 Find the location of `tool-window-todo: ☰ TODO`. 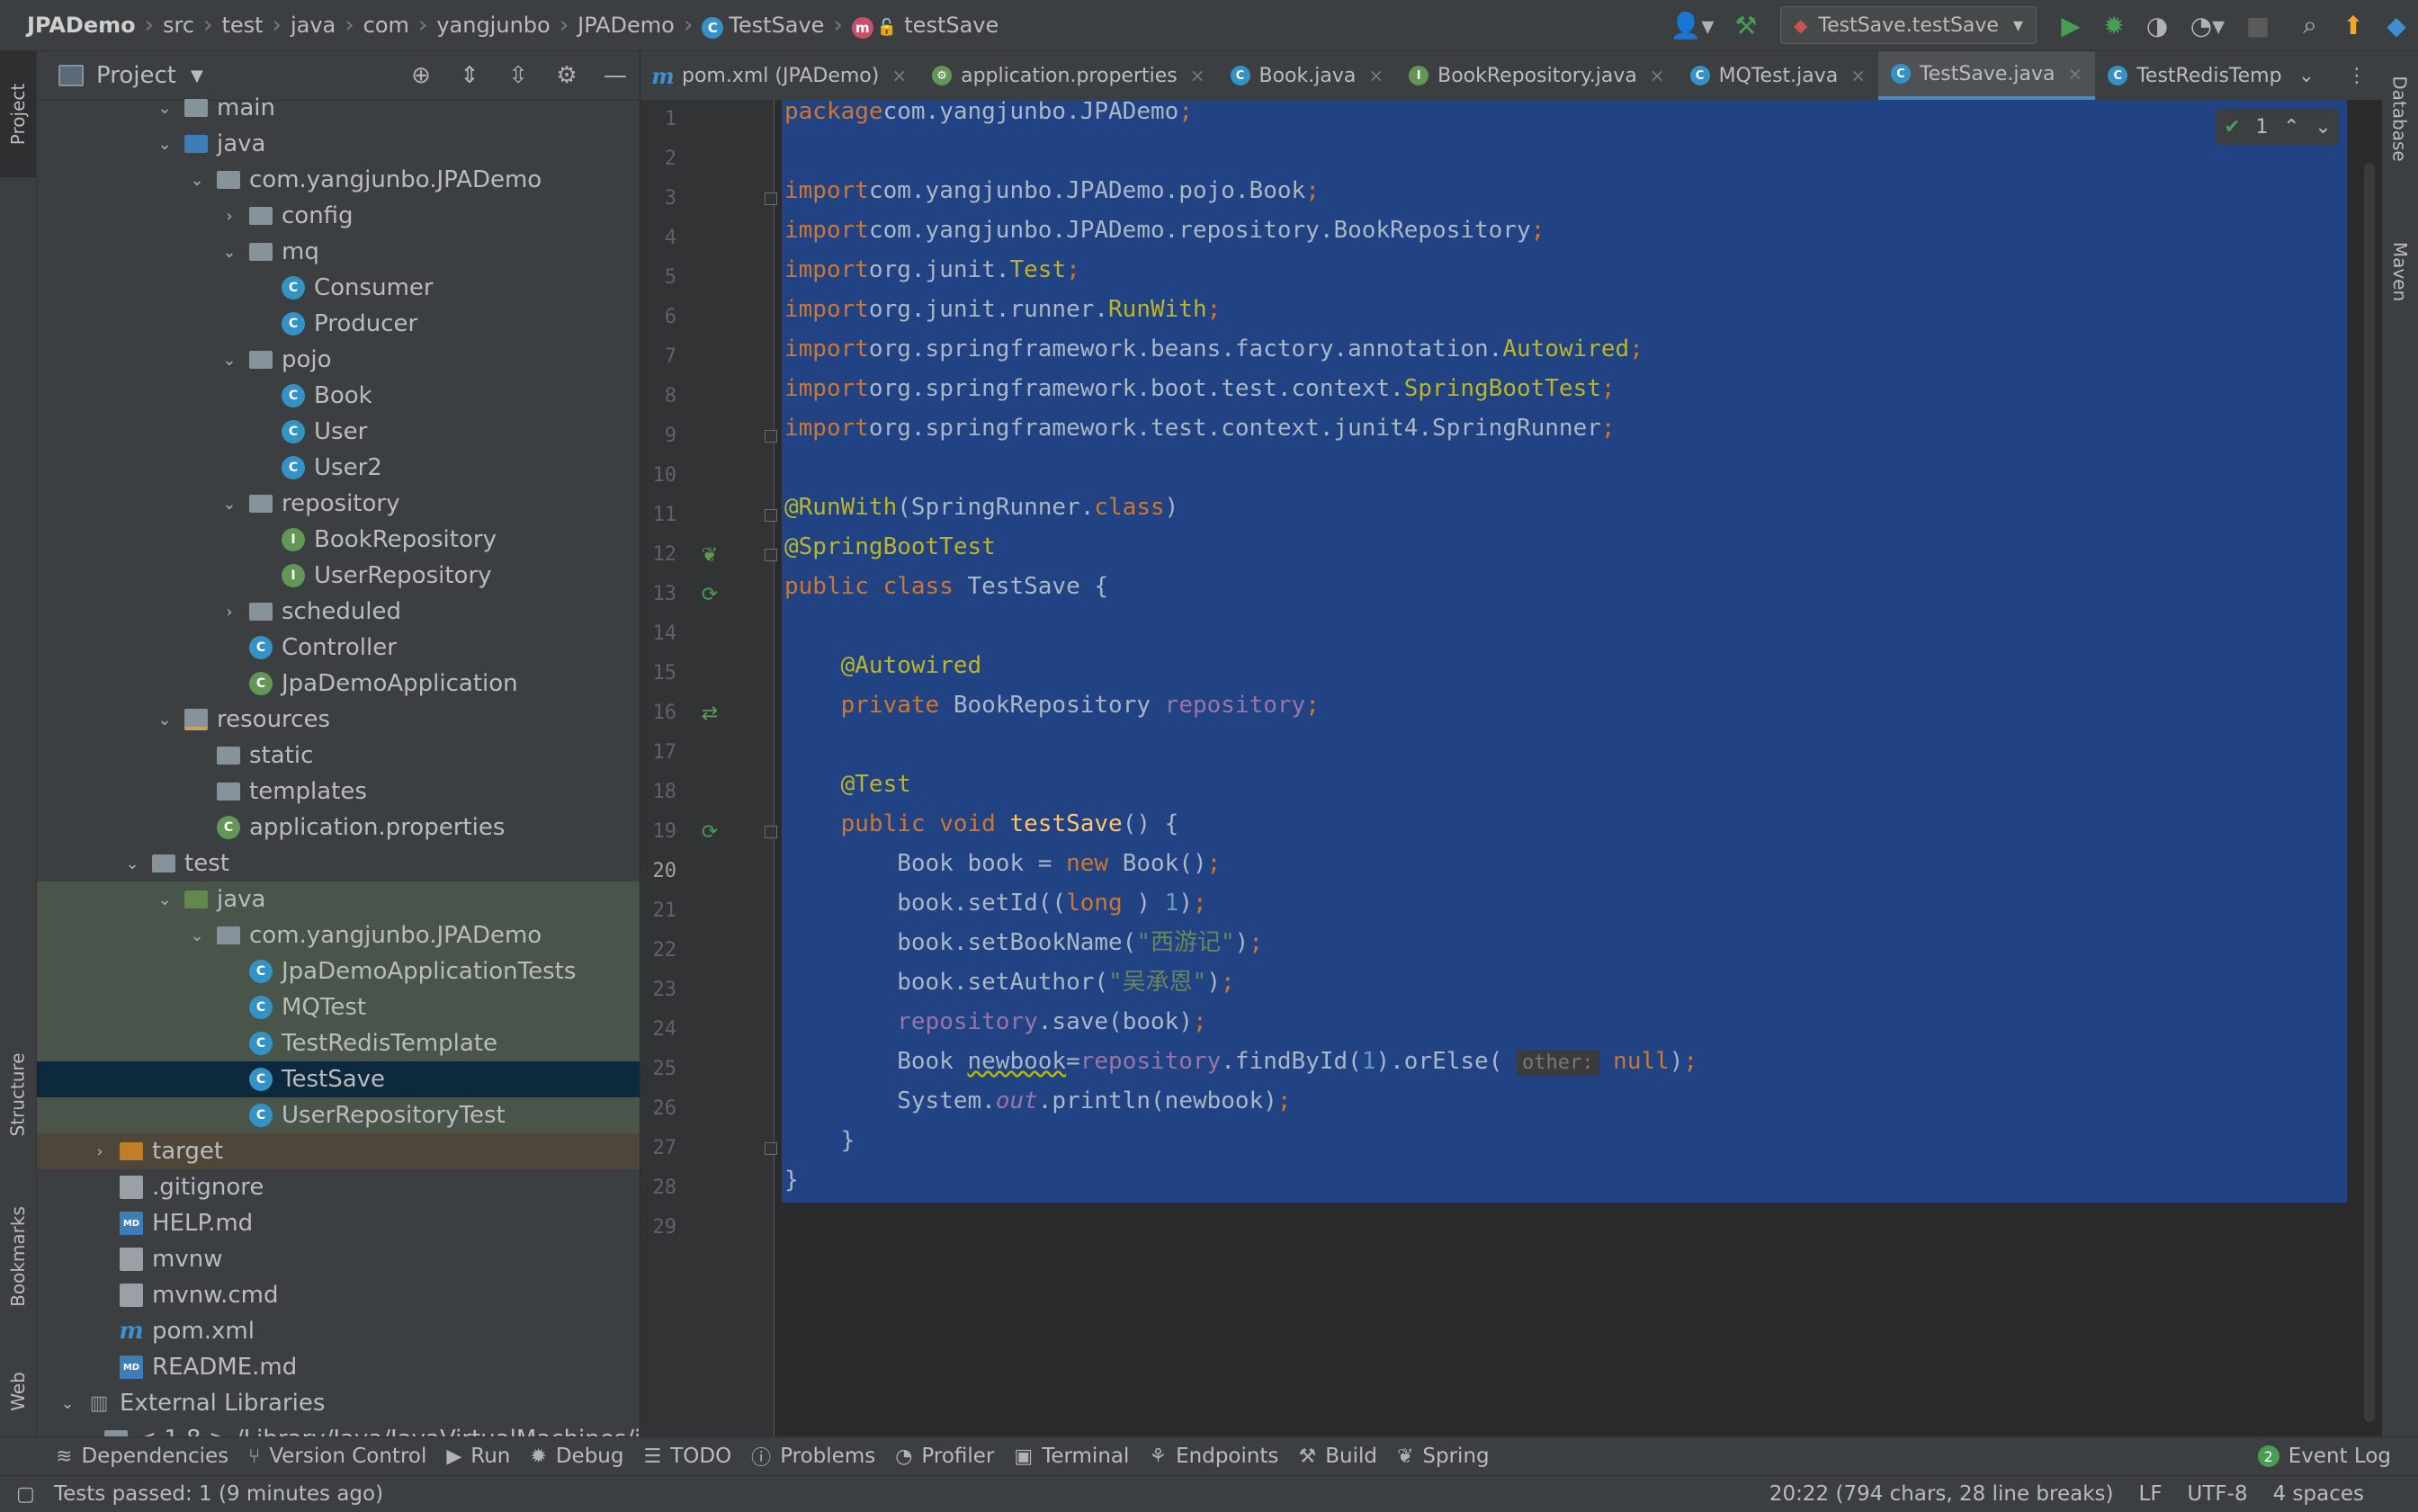

tool-window-todo: ☰ TODO is located at coordinates (687, 1456).